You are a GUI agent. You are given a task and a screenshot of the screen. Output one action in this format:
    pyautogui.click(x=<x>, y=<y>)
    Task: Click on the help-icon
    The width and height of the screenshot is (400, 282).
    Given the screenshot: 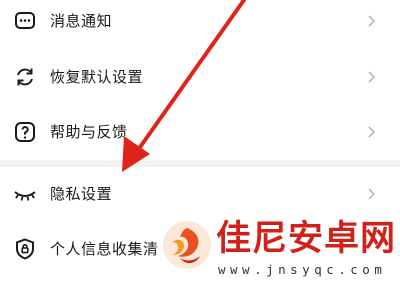 What is the action you would take?
    pyautogui.click(x=25, y=132)
    